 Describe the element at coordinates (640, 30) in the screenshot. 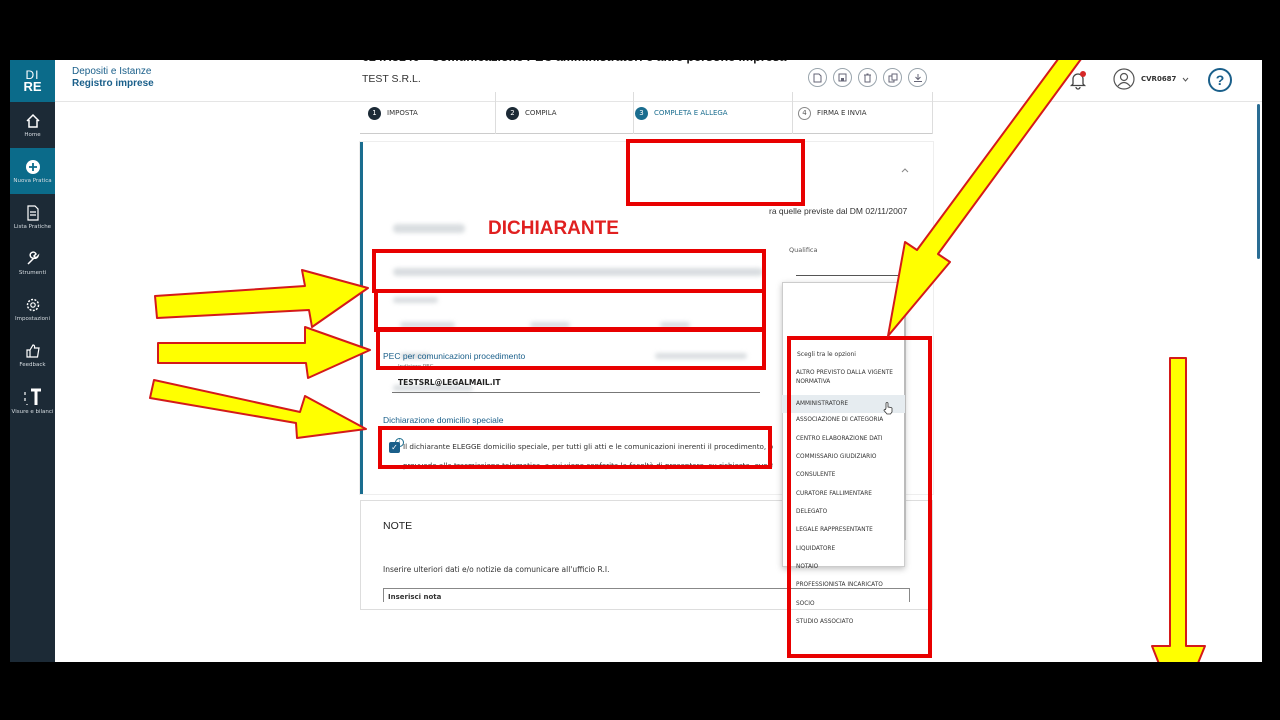

I see `letterbox-top` at that location.